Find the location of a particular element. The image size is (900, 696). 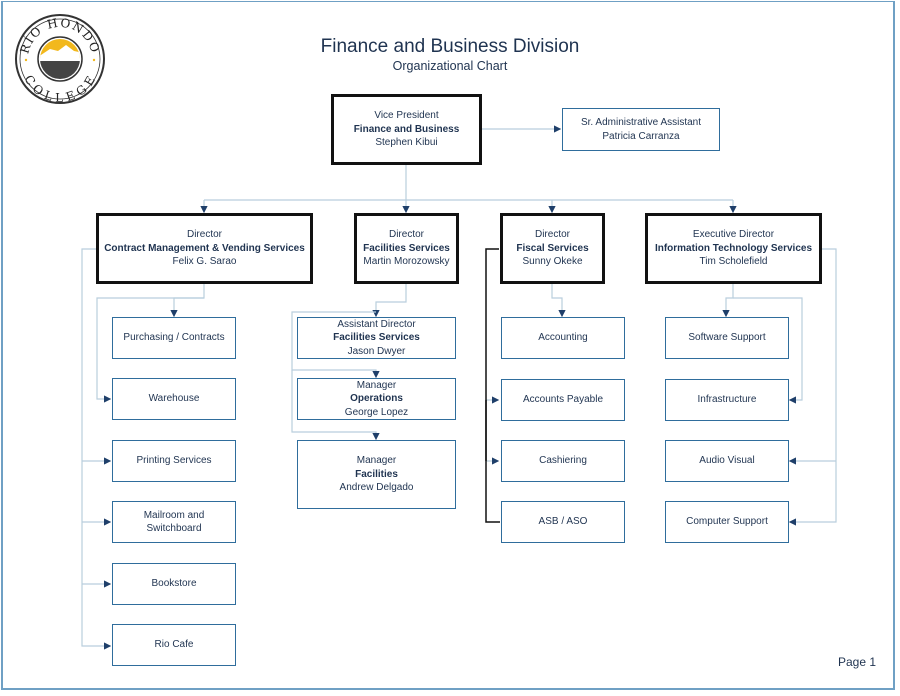

director-dept: Contract Management & Vending Services is located at coordinates (204, 248).